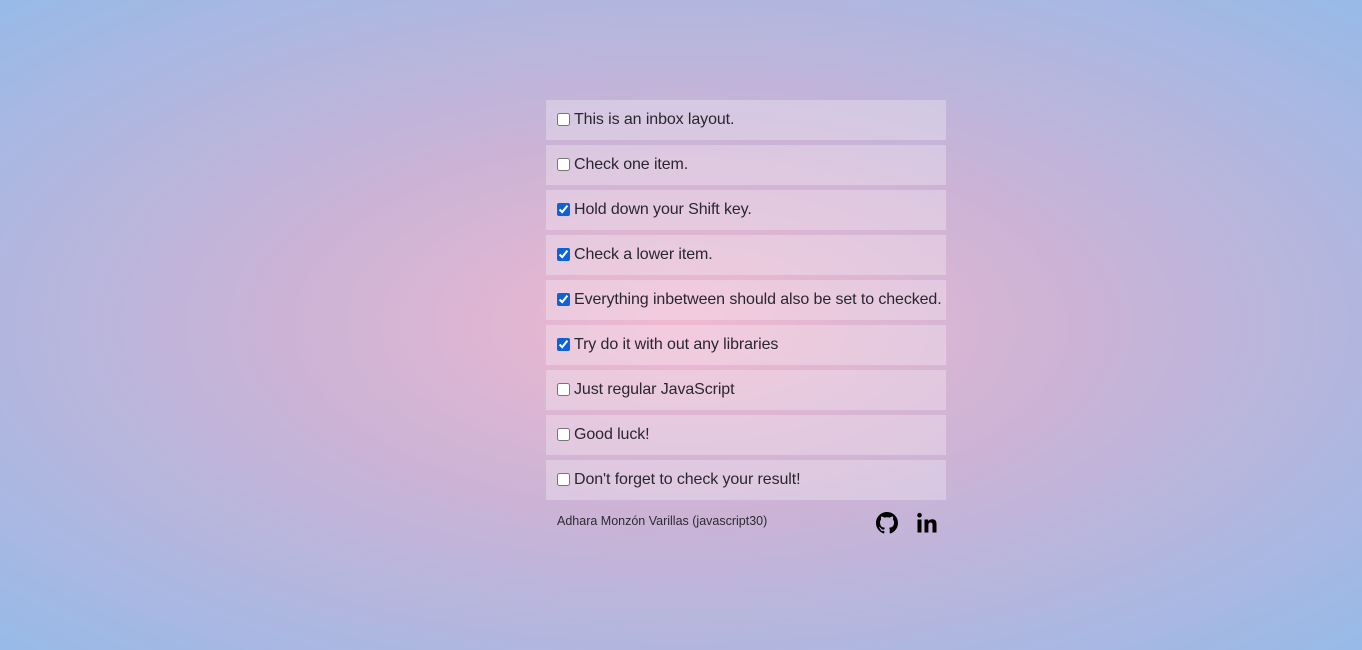  I want to click on github-icon, so click(887, 523).